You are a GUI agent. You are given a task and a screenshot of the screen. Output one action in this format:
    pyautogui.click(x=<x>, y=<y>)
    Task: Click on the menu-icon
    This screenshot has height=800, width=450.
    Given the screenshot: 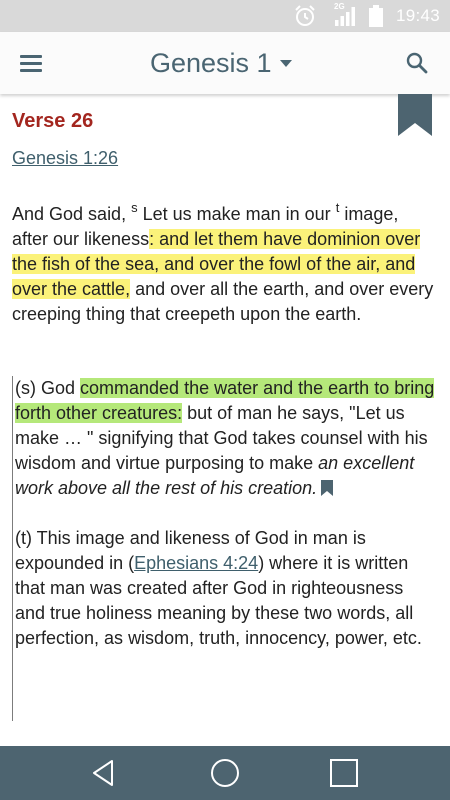 What is the action you would take?
    pyautogui.click(x=31, y=63)
    